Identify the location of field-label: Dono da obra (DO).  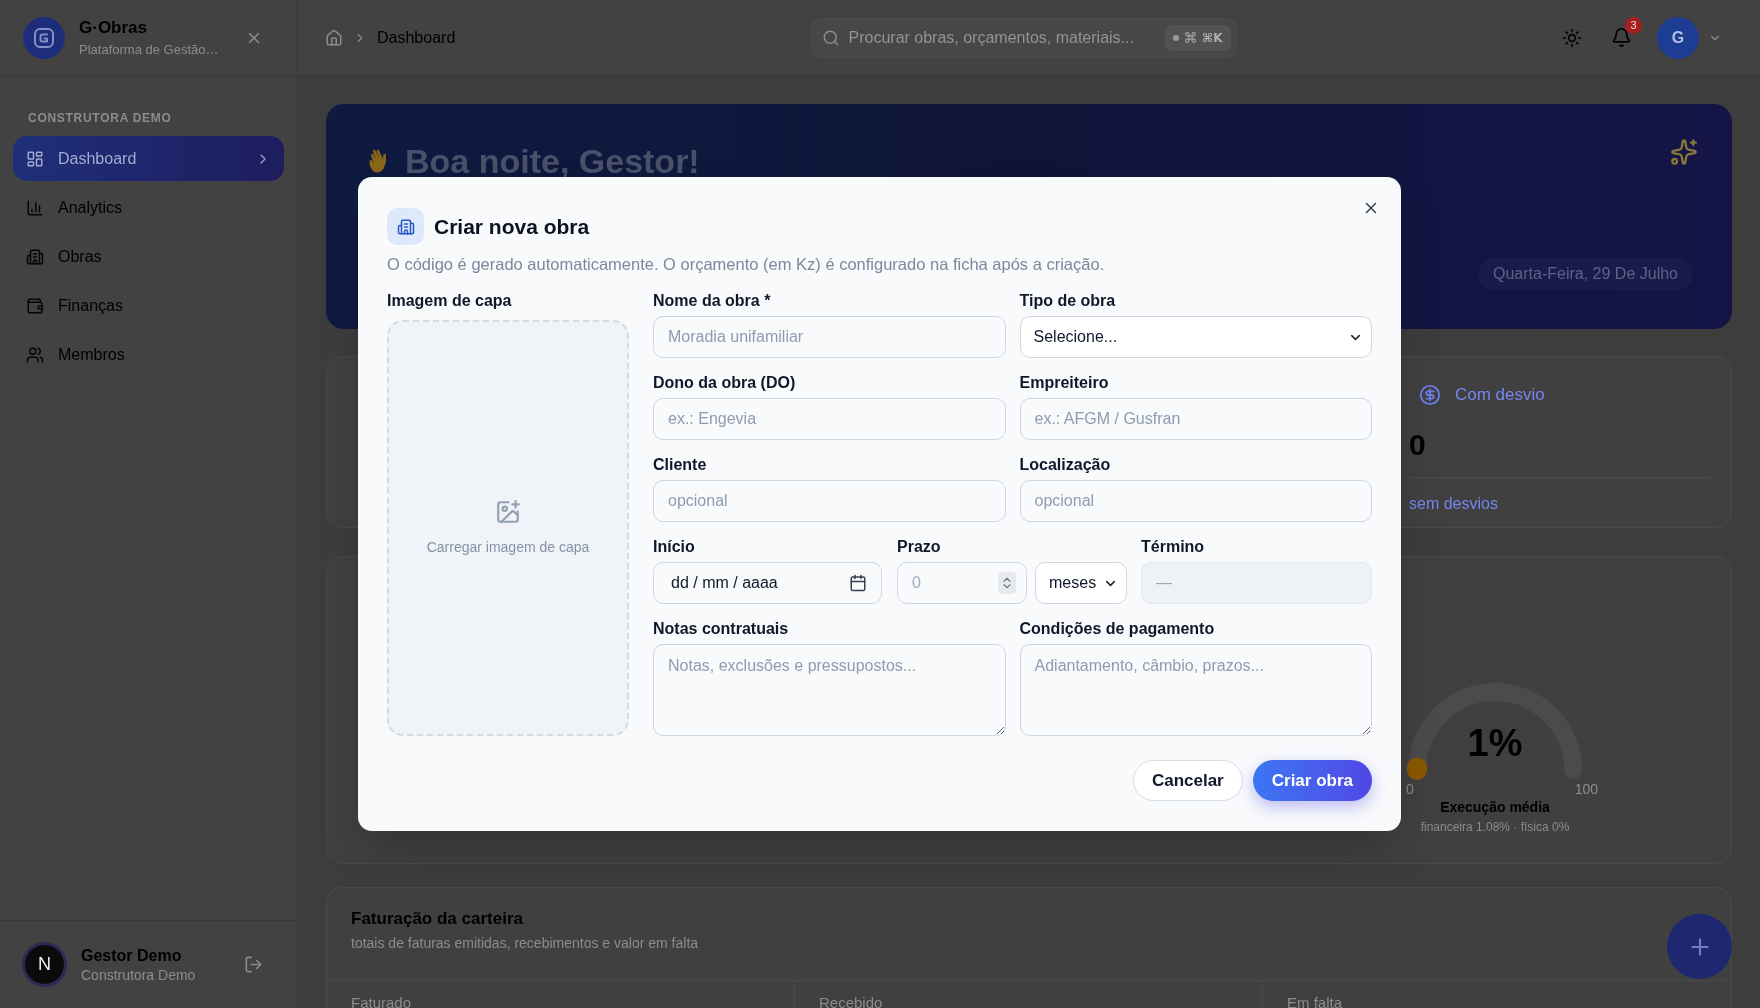
(724, 383).